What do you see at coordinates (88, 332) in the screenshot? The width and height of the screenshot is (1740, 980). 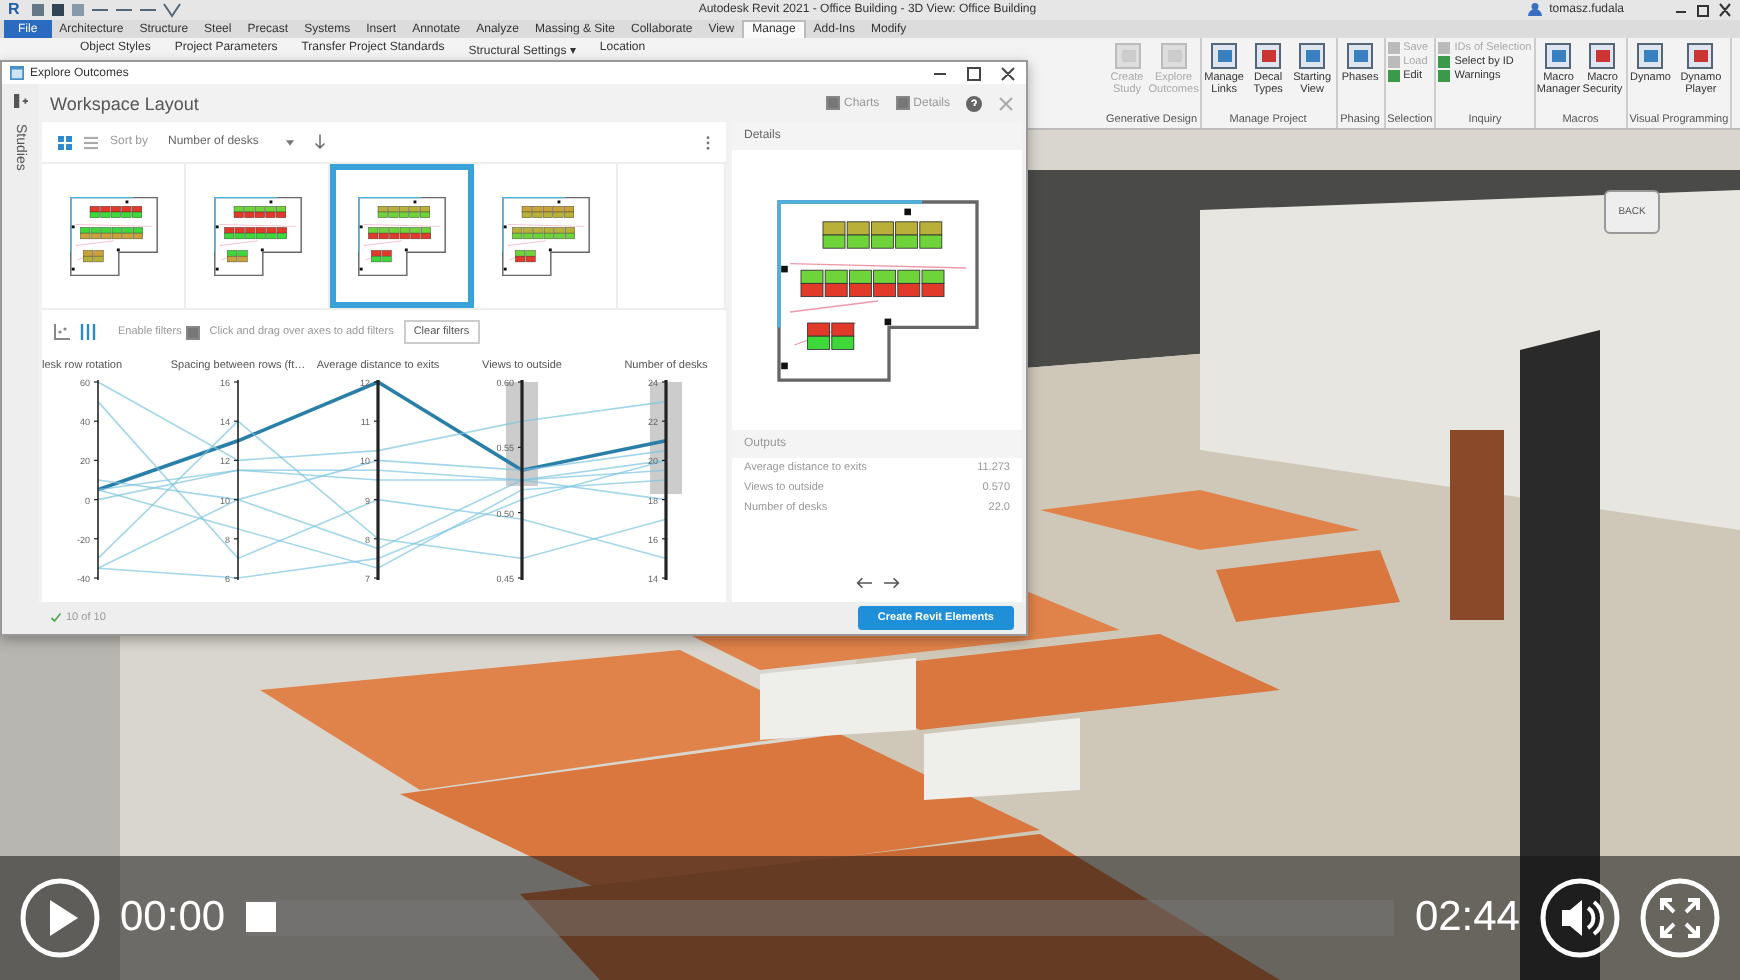 I see `parallel-chart-icon` at bounding box center [88, 332].